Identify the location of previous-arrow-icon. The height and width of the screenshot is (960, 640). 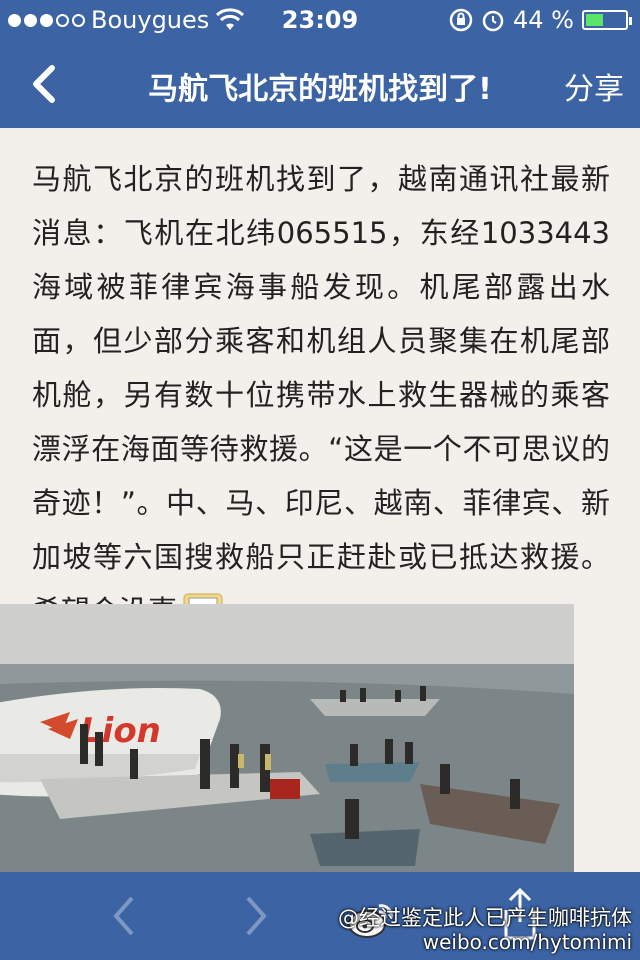
(125, 916).